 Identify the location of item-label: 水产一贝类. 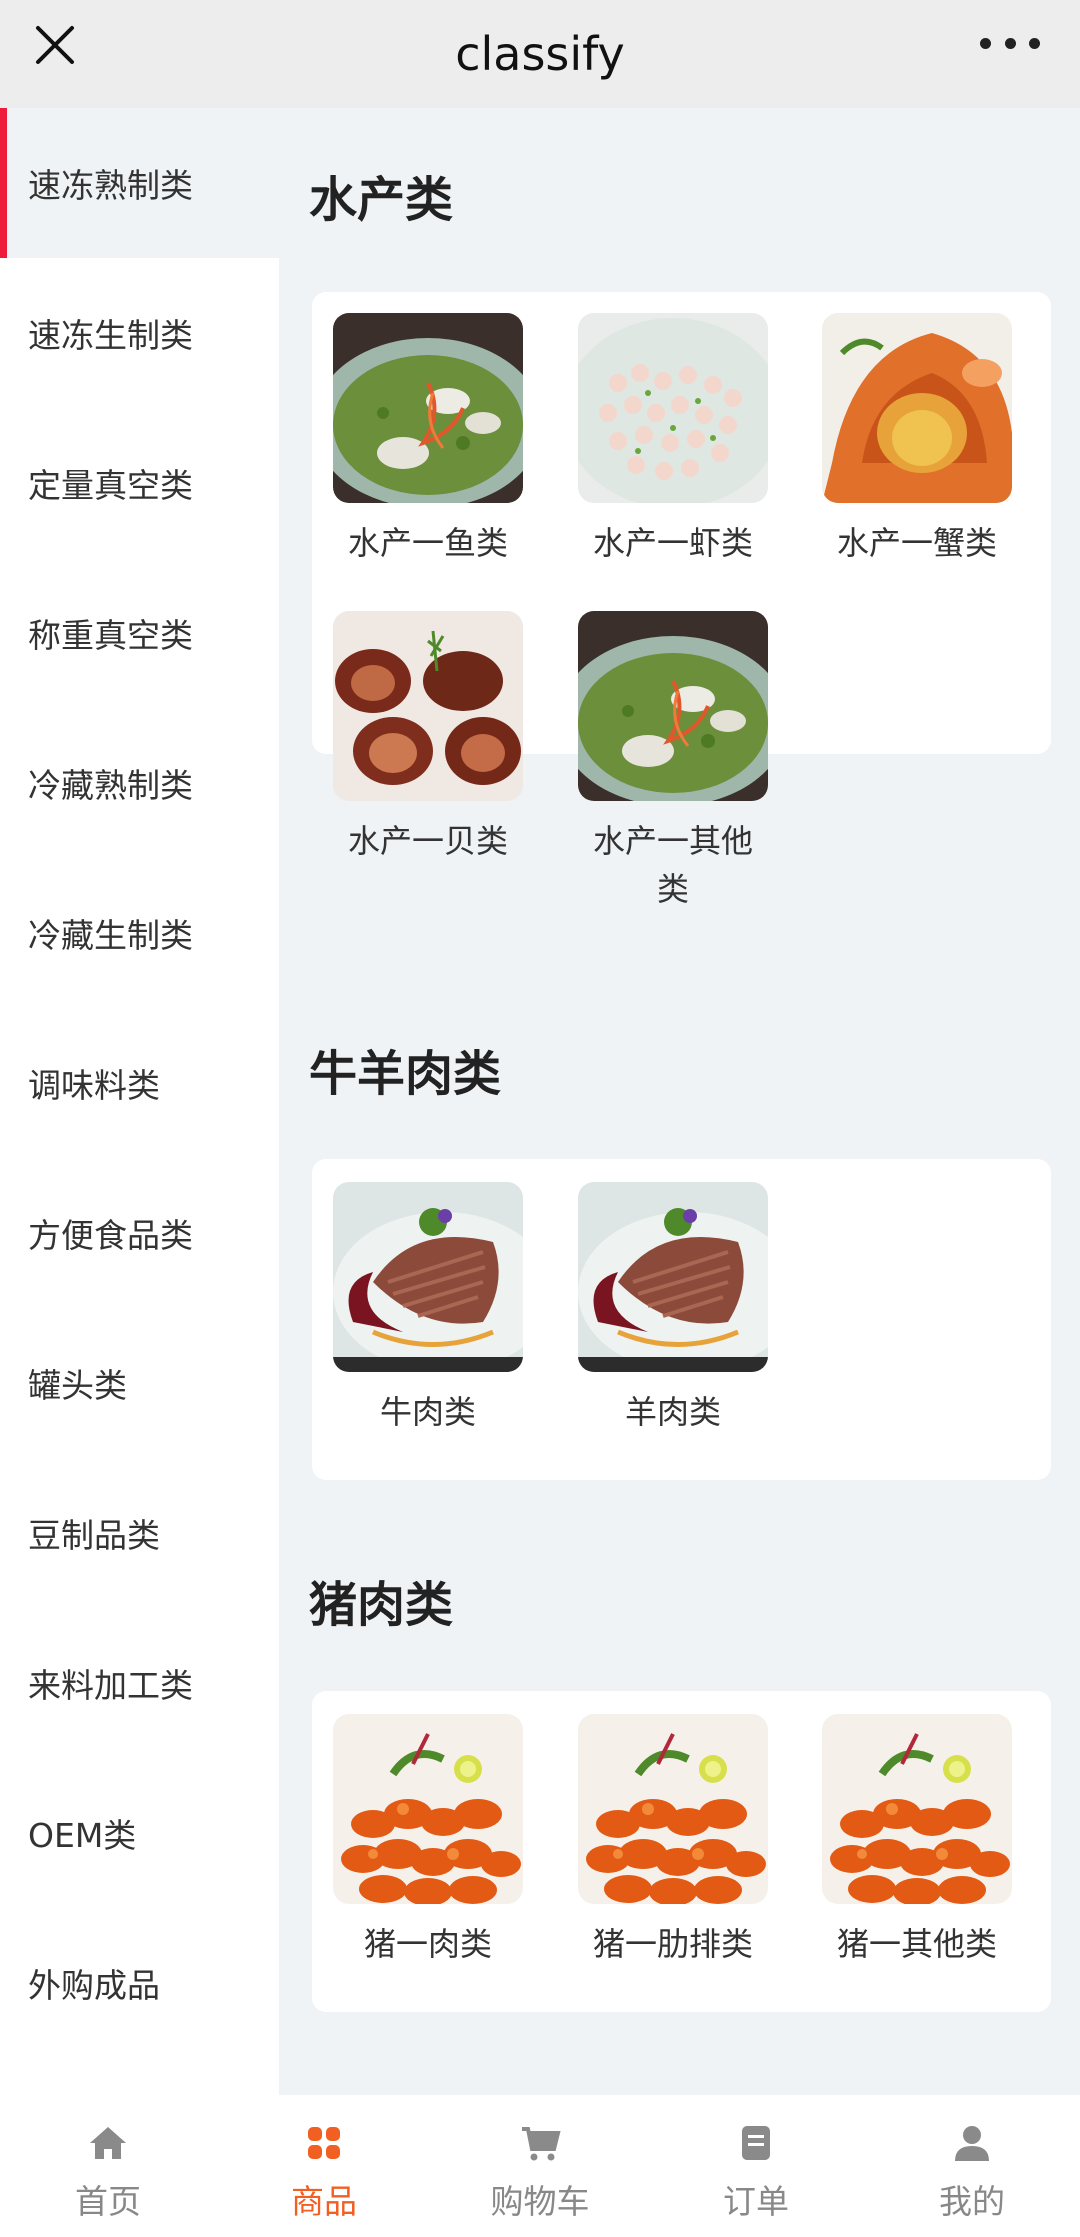
(427, 841).